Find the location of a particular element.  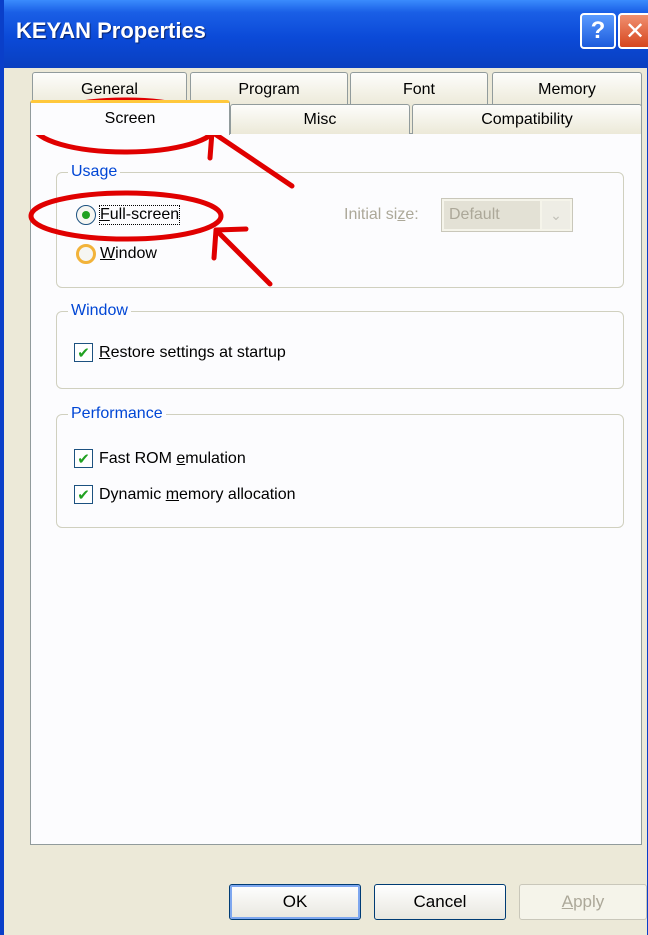

window-radio is located at coordinates (86, 254).